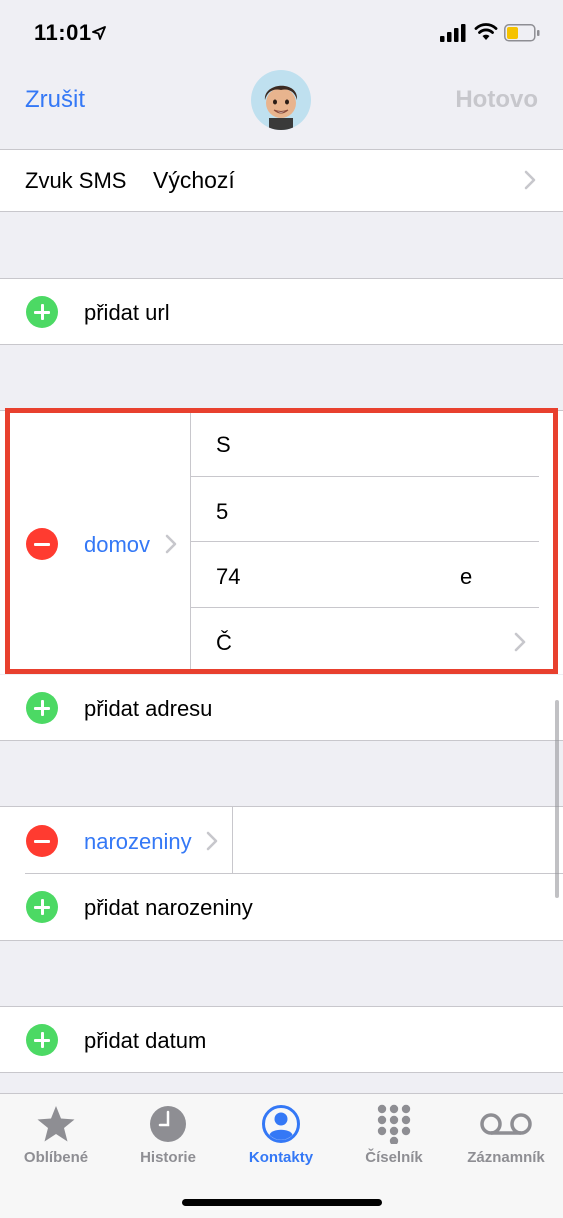 The height and width of the screenshot is (1218, 563). What do you see at coordinates (148, 708) in the screenshot?
I see `add-address-label: přidat adresu` at bounding box center [148, 708].